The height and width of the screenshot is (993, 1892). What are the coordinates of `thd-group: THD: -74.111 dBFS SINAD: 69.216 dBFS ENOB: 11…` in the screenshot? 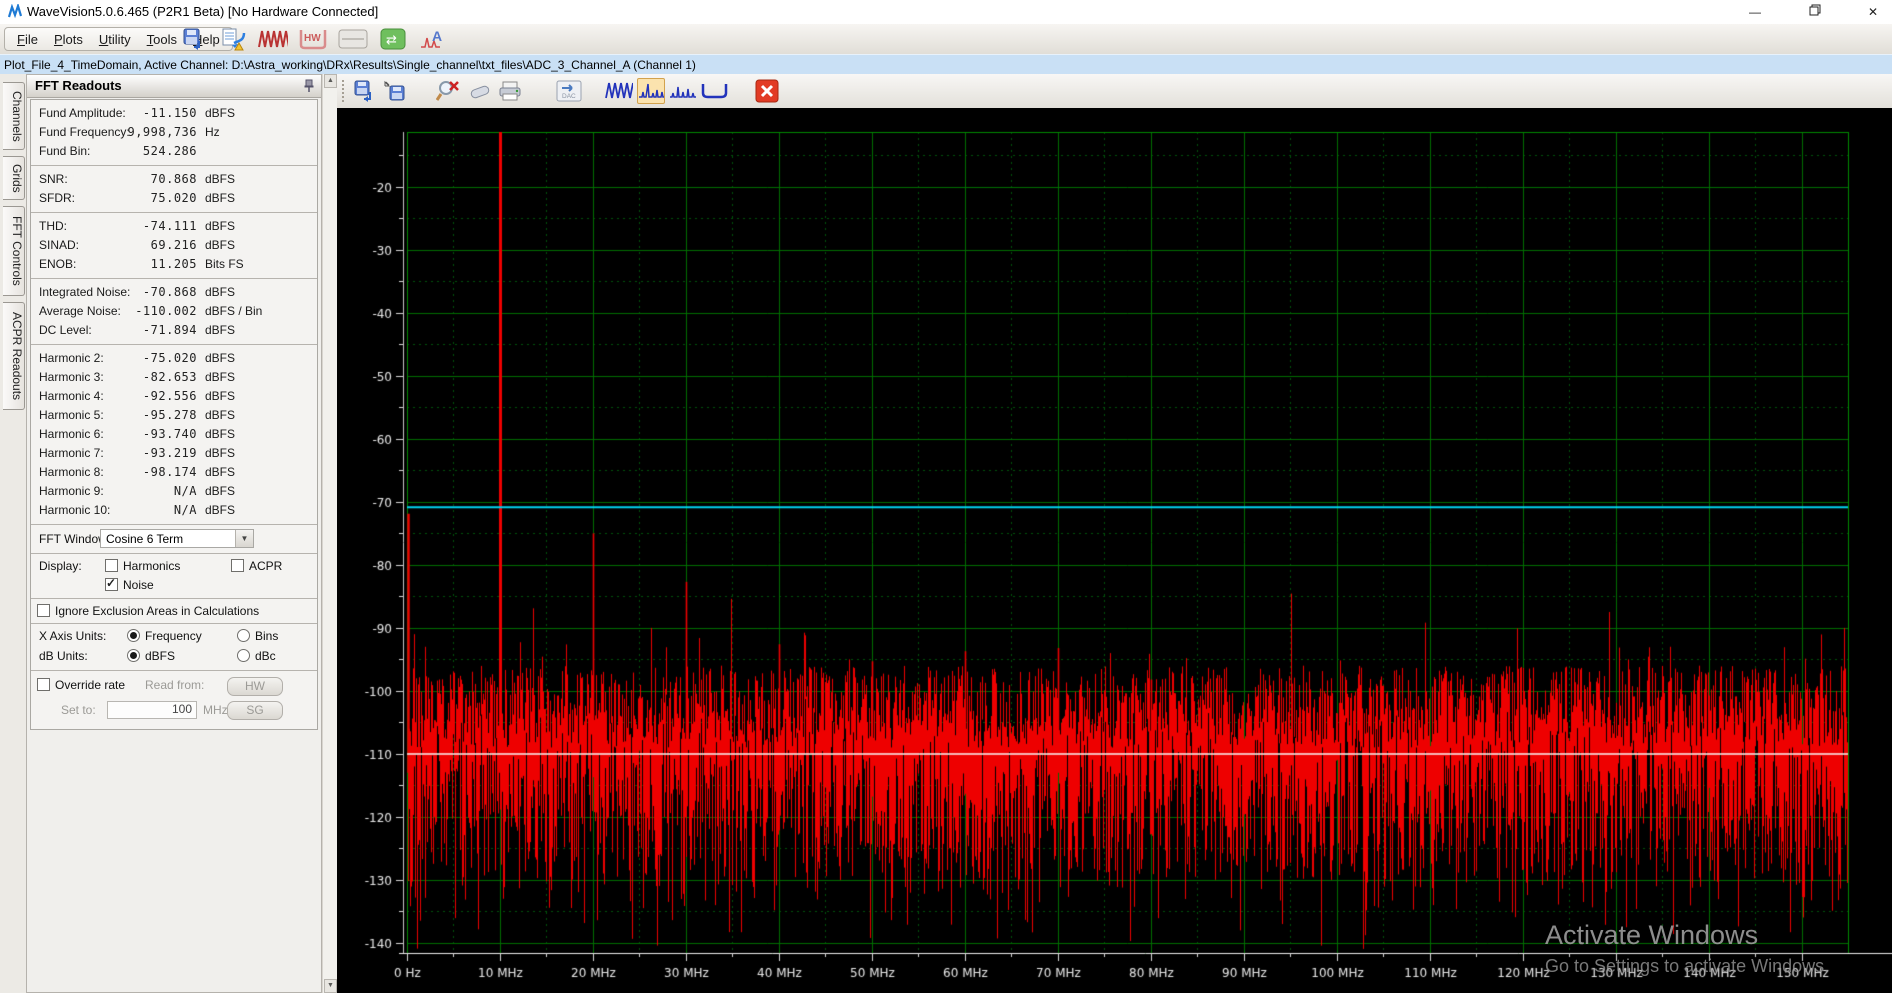 It's located at (174, 246).